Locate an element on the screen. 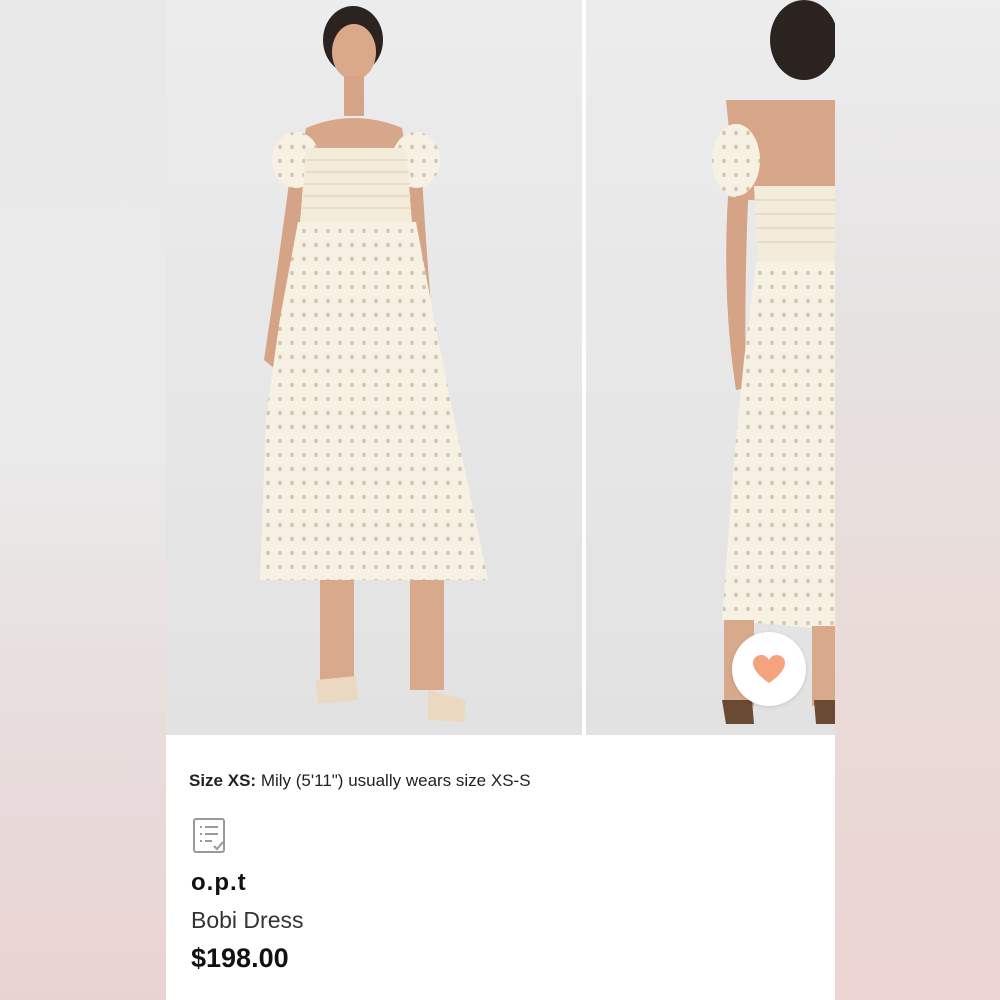 The image size is (1000, 1000). brand-name: o.p.t is located at coordinates (219, 883).